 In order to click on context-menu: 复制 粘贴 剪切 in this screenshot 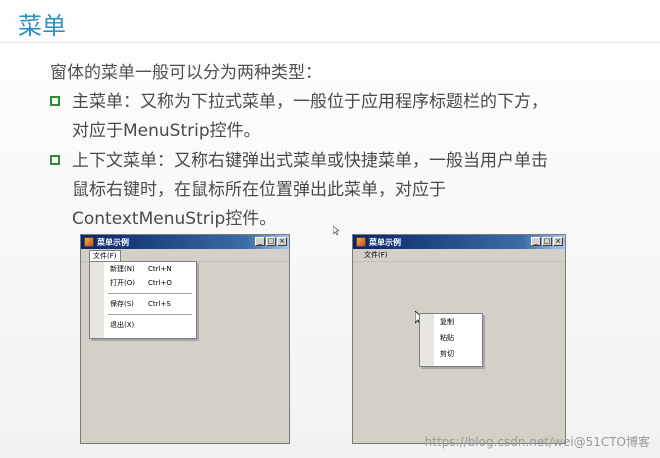, I will do `click(451, 340)`.